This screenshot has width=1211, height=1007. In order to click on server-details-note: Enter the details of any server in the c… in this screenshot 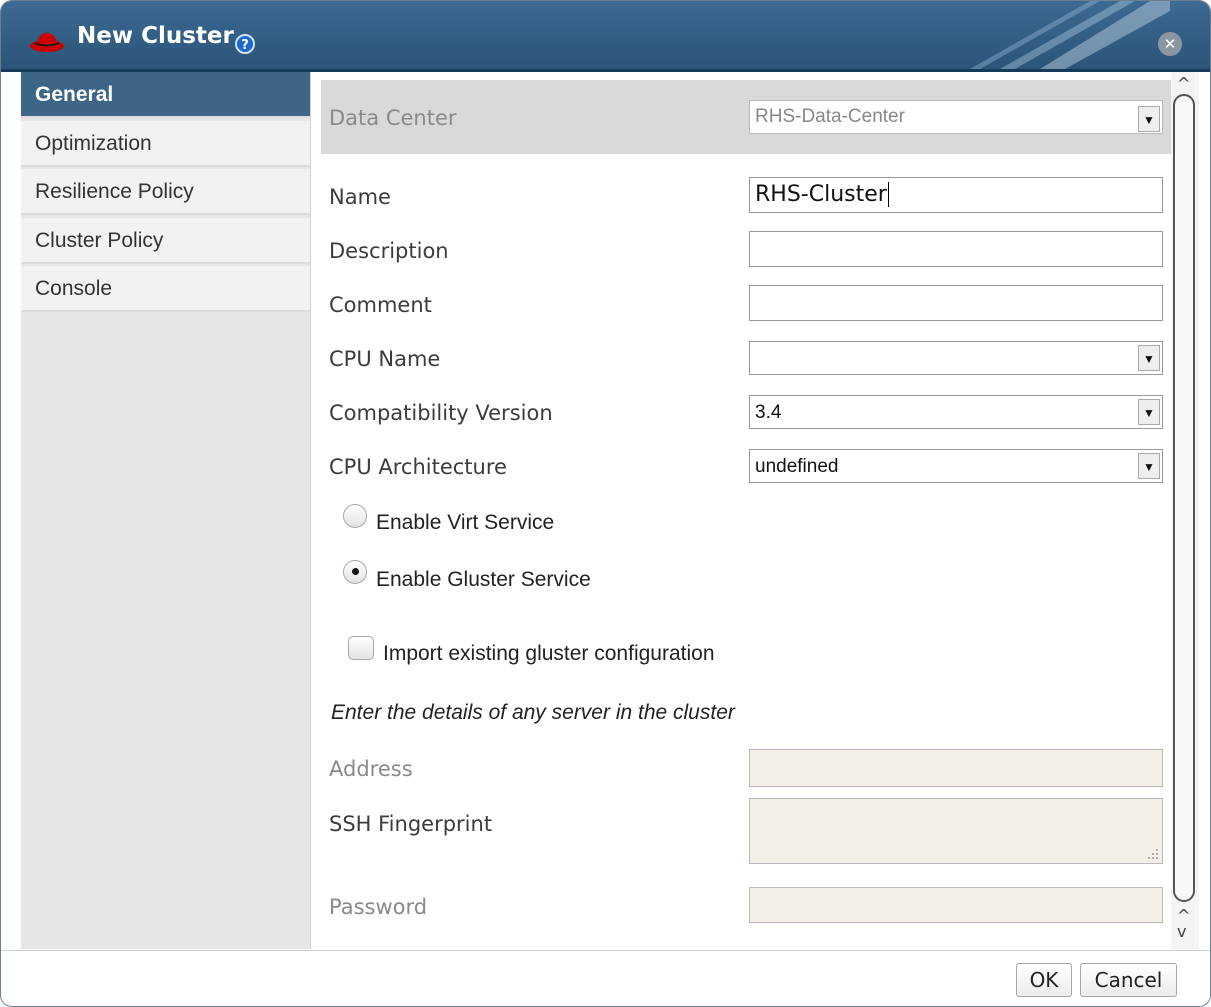, I will do `click(533, 712)`.